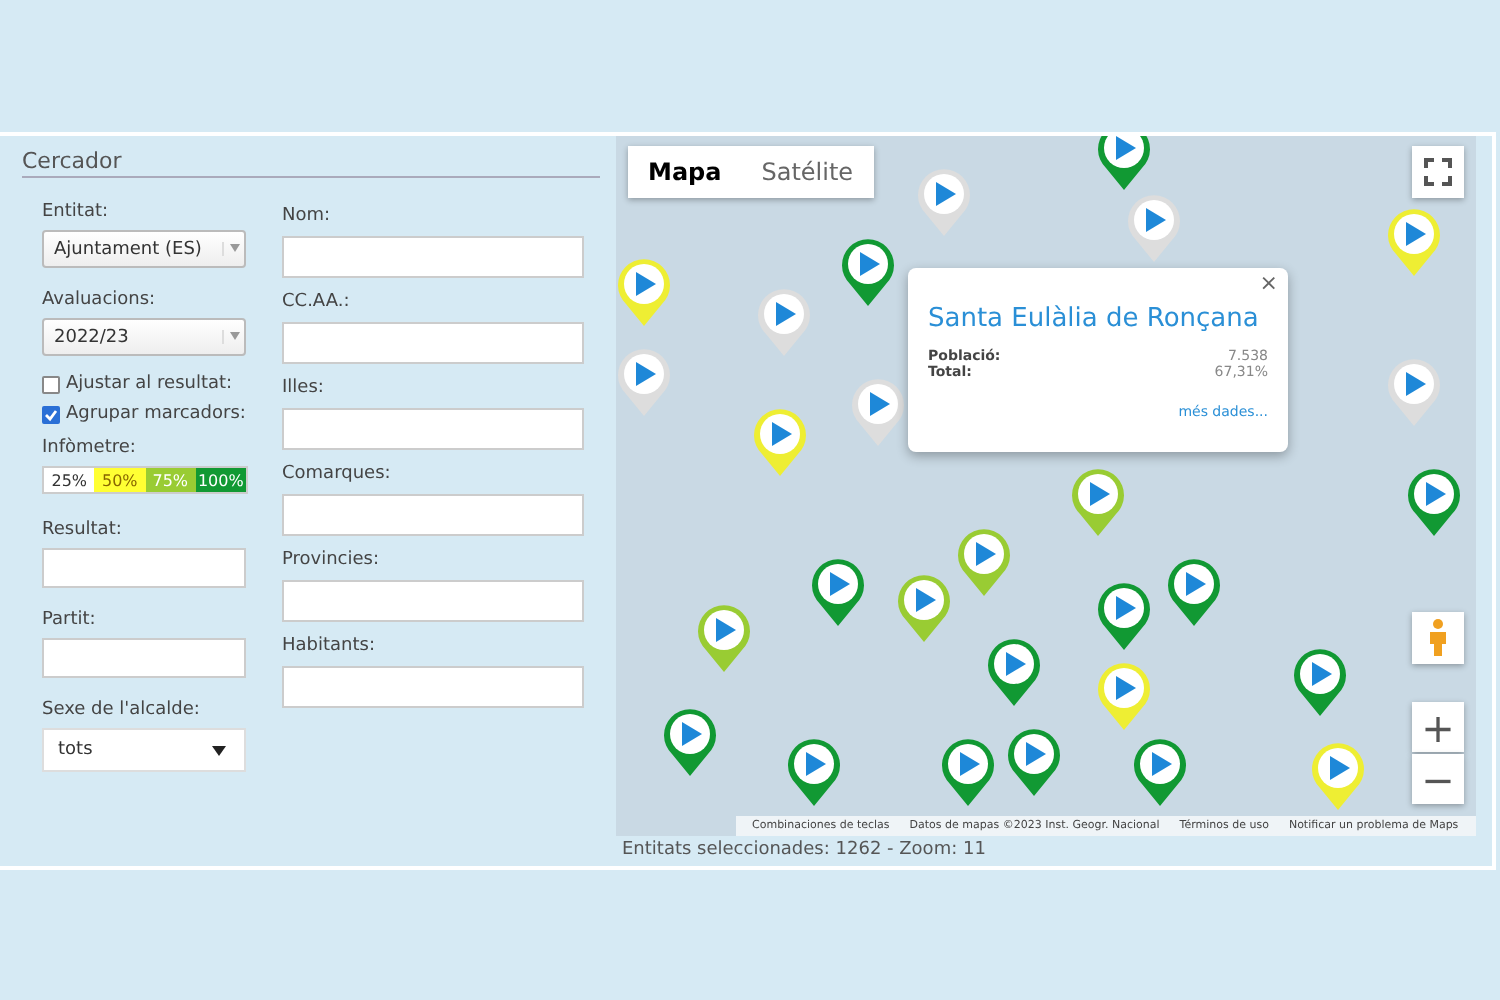  I want to click on checkbox-label: Ajustar al resultat:, so click(149, 384).